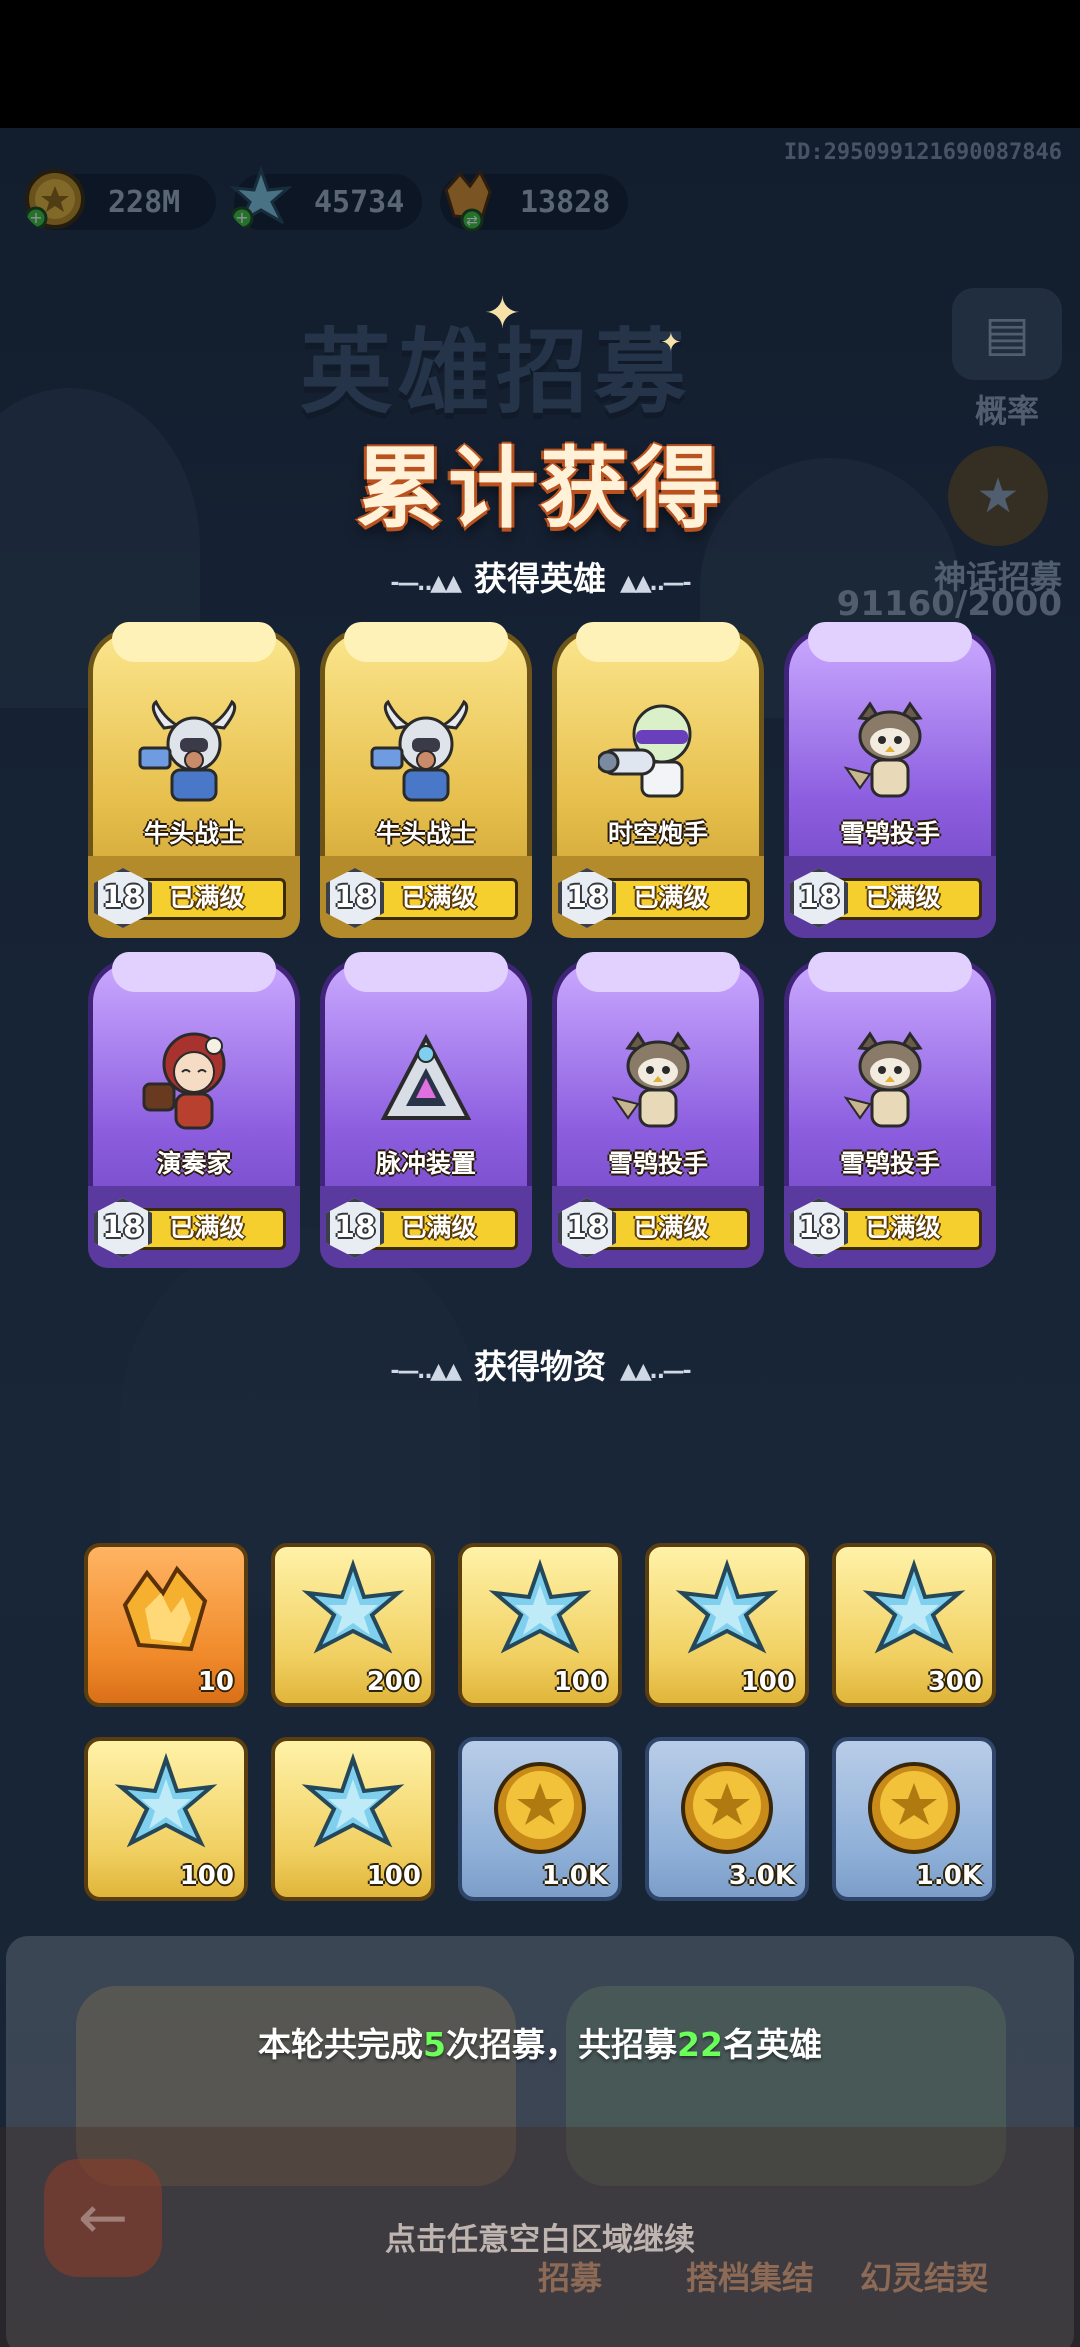 Image resolution: width=1080 pixels, height=2347 pixels. What do you see at coordinates (166, 1616) in the screenshot?
I see `amber-crystal-icon` at bounding box center [166, 1616].